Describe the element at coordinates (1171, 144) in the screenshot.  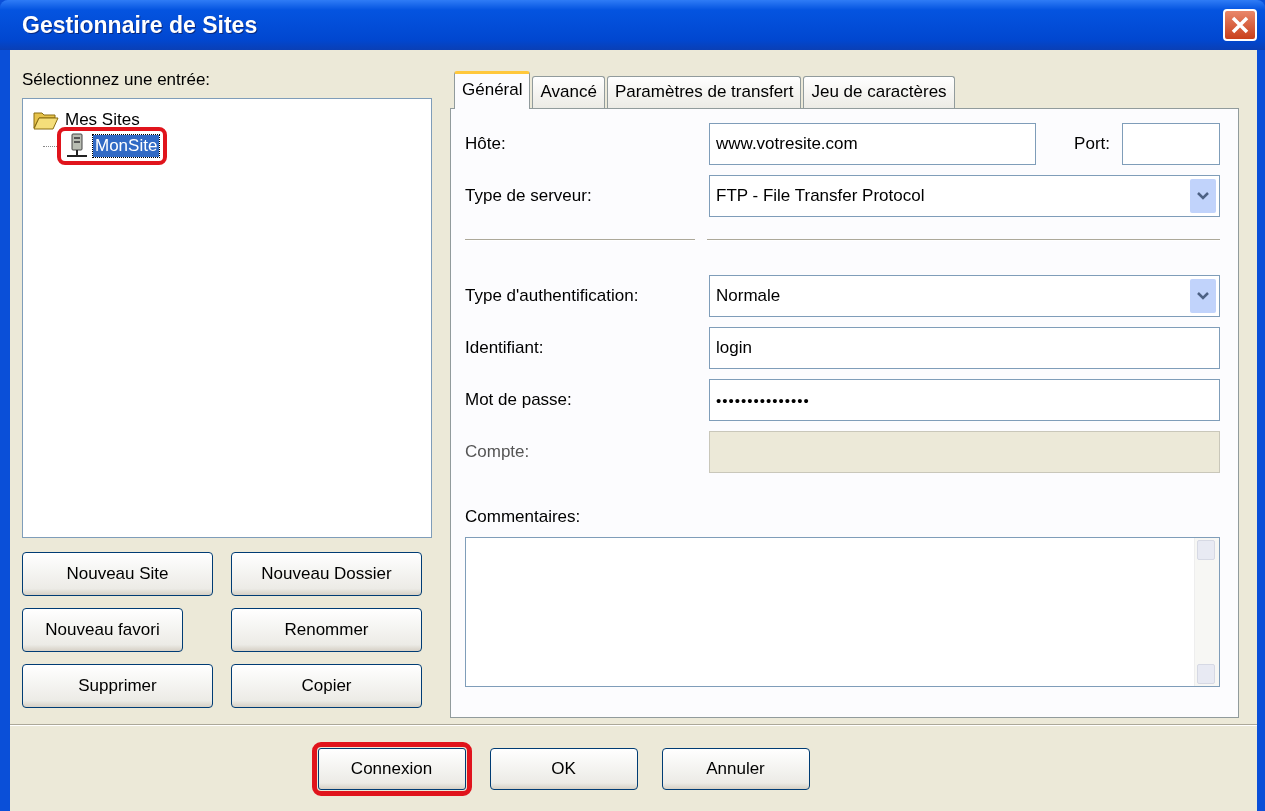
I see `input-field` at that location.